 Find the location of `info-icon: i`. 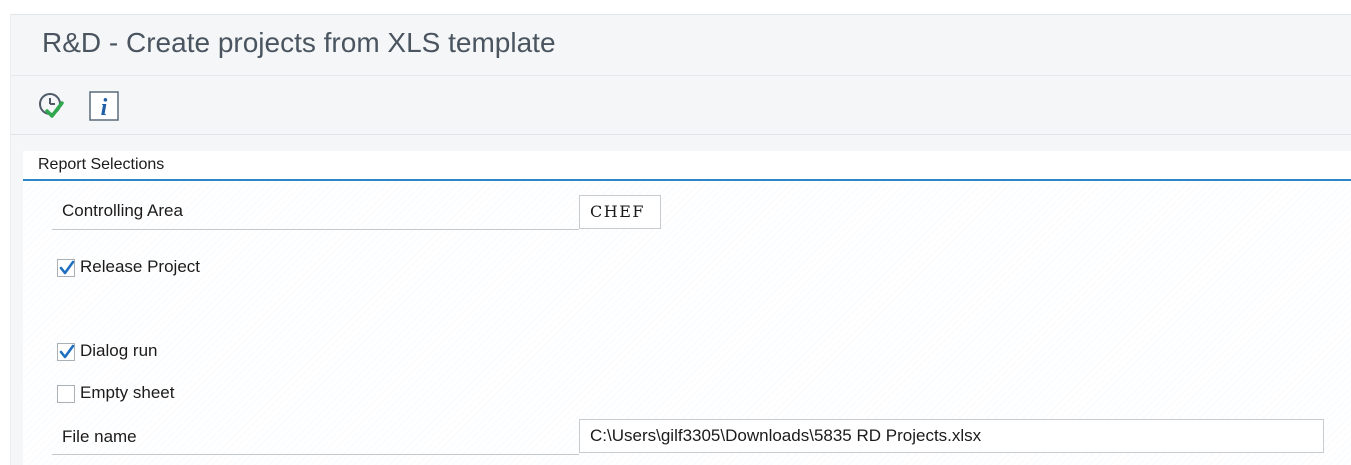

info-icon: i is located at coordinates (104, 106).